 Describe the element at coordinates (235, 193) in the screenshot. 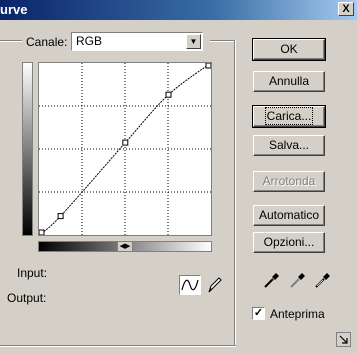

I see `group-border-right` at that location.